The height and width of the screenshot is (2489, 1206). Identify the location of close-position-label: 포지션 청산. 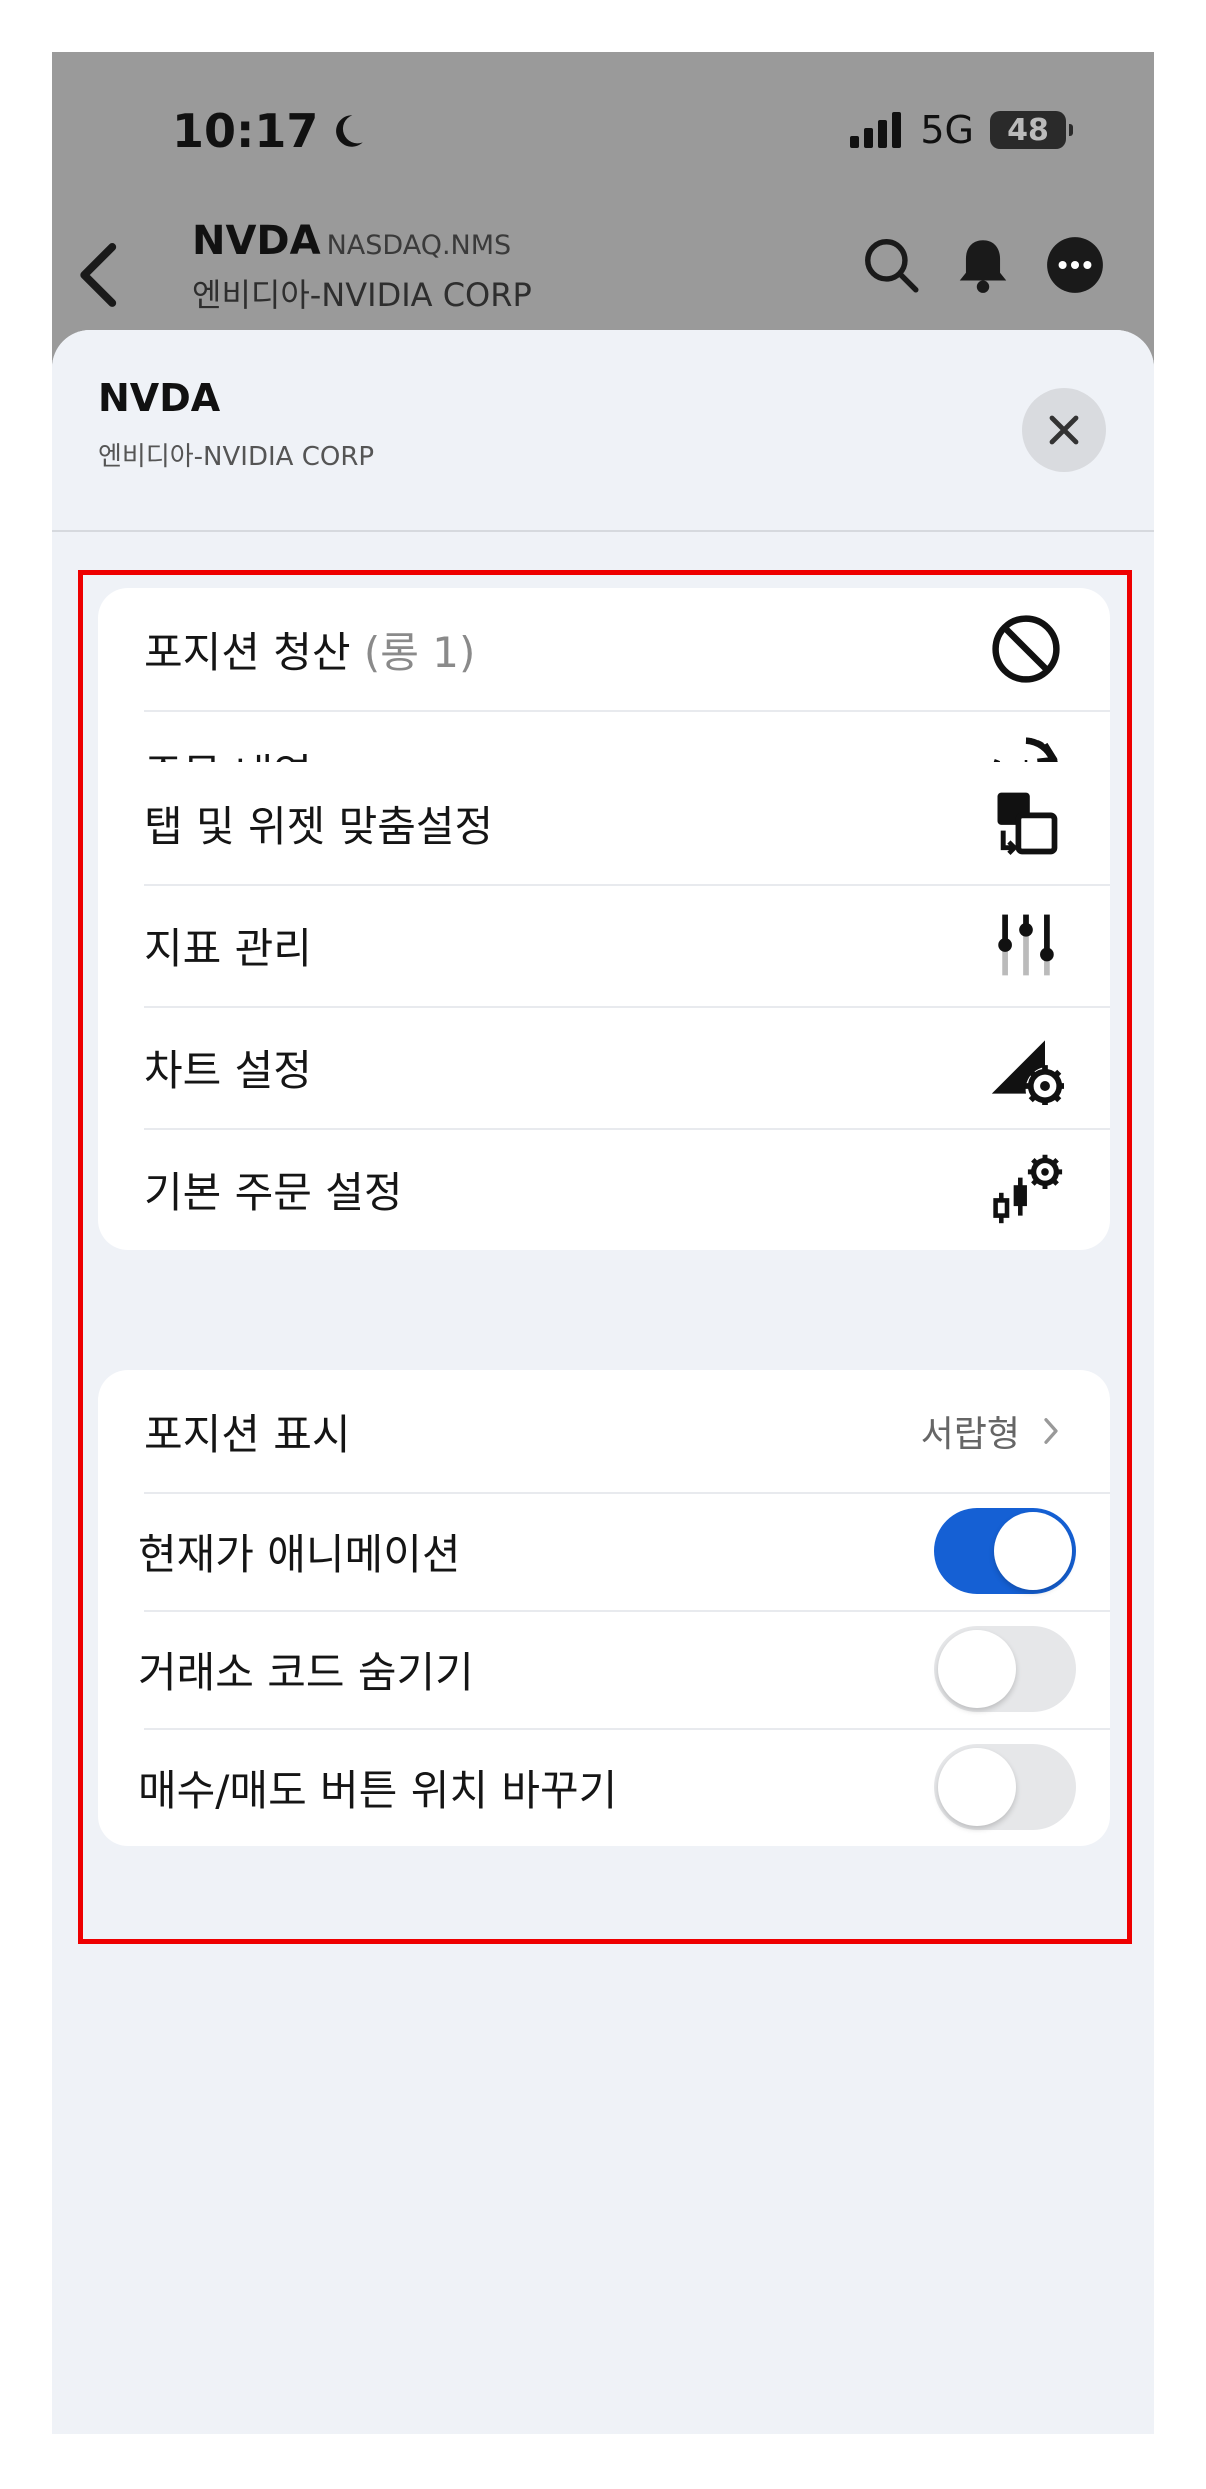
(247, 652).